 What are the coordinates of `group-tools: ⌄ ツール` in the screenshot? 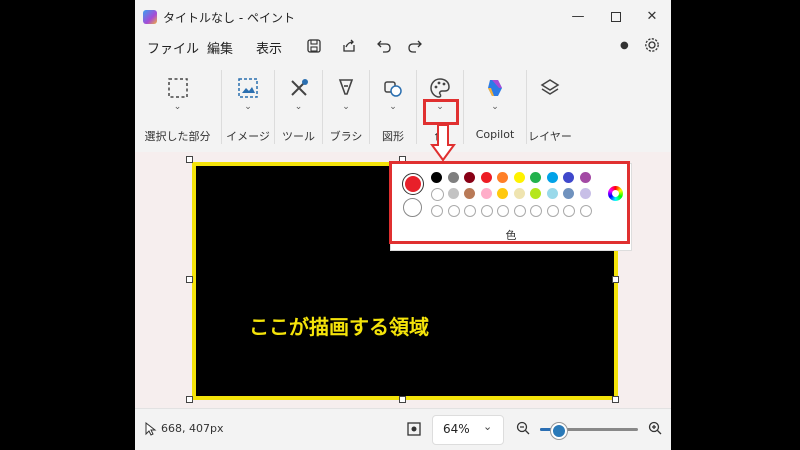 It's located at (298, 107).